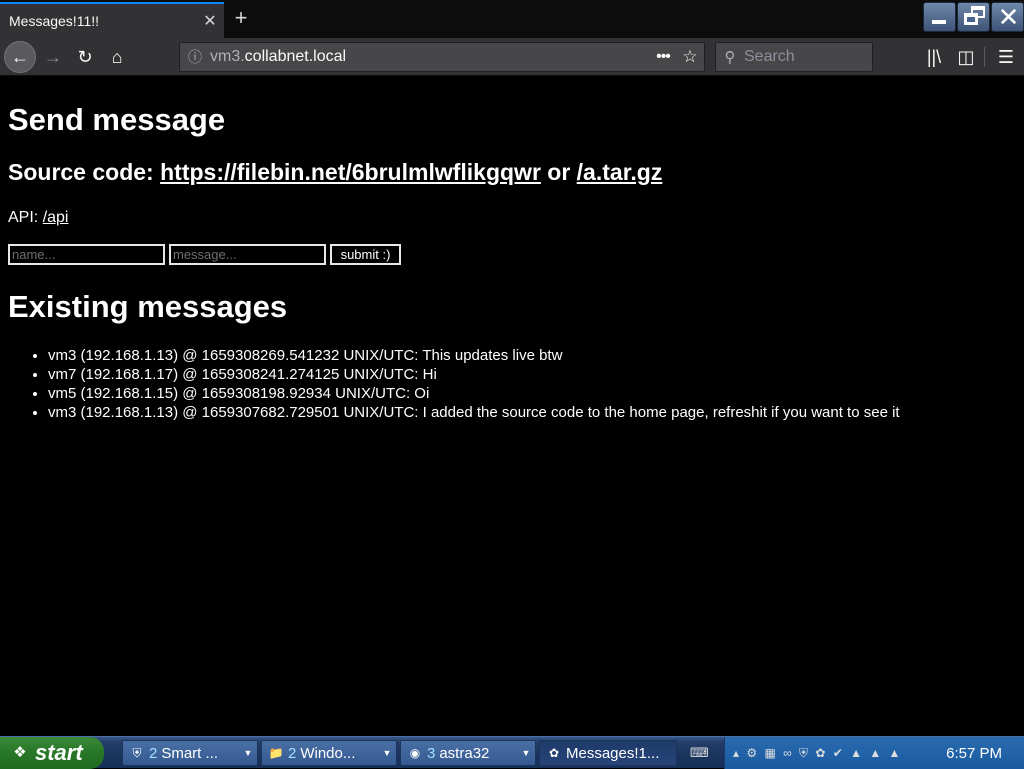 This screenshot has height=769, width=1024. I want to click on source-label: Source code:, so click(81, 172).